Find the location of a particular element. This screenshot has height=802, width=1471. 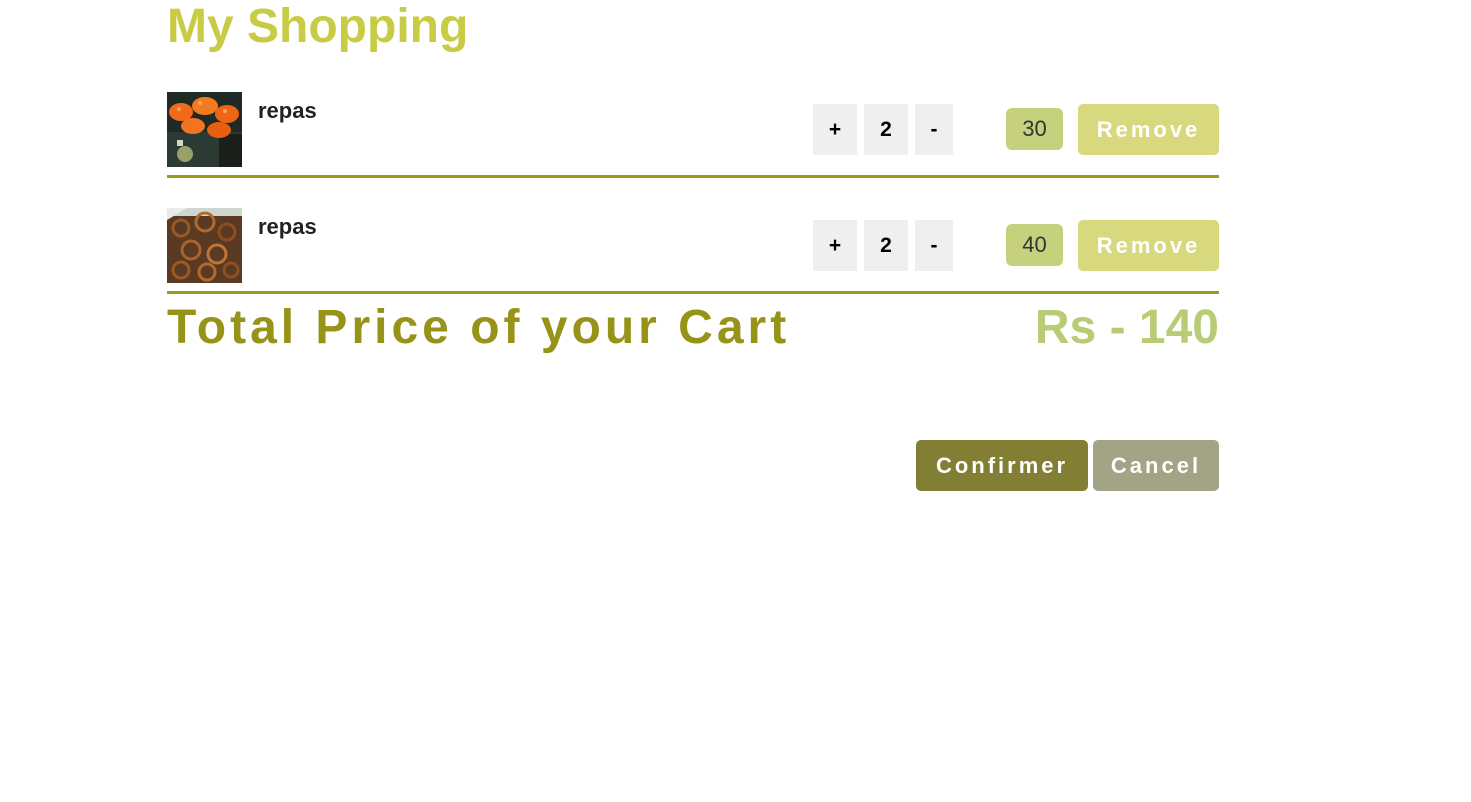

fried-dish-thumbnail is located at coordinates (204, 245).